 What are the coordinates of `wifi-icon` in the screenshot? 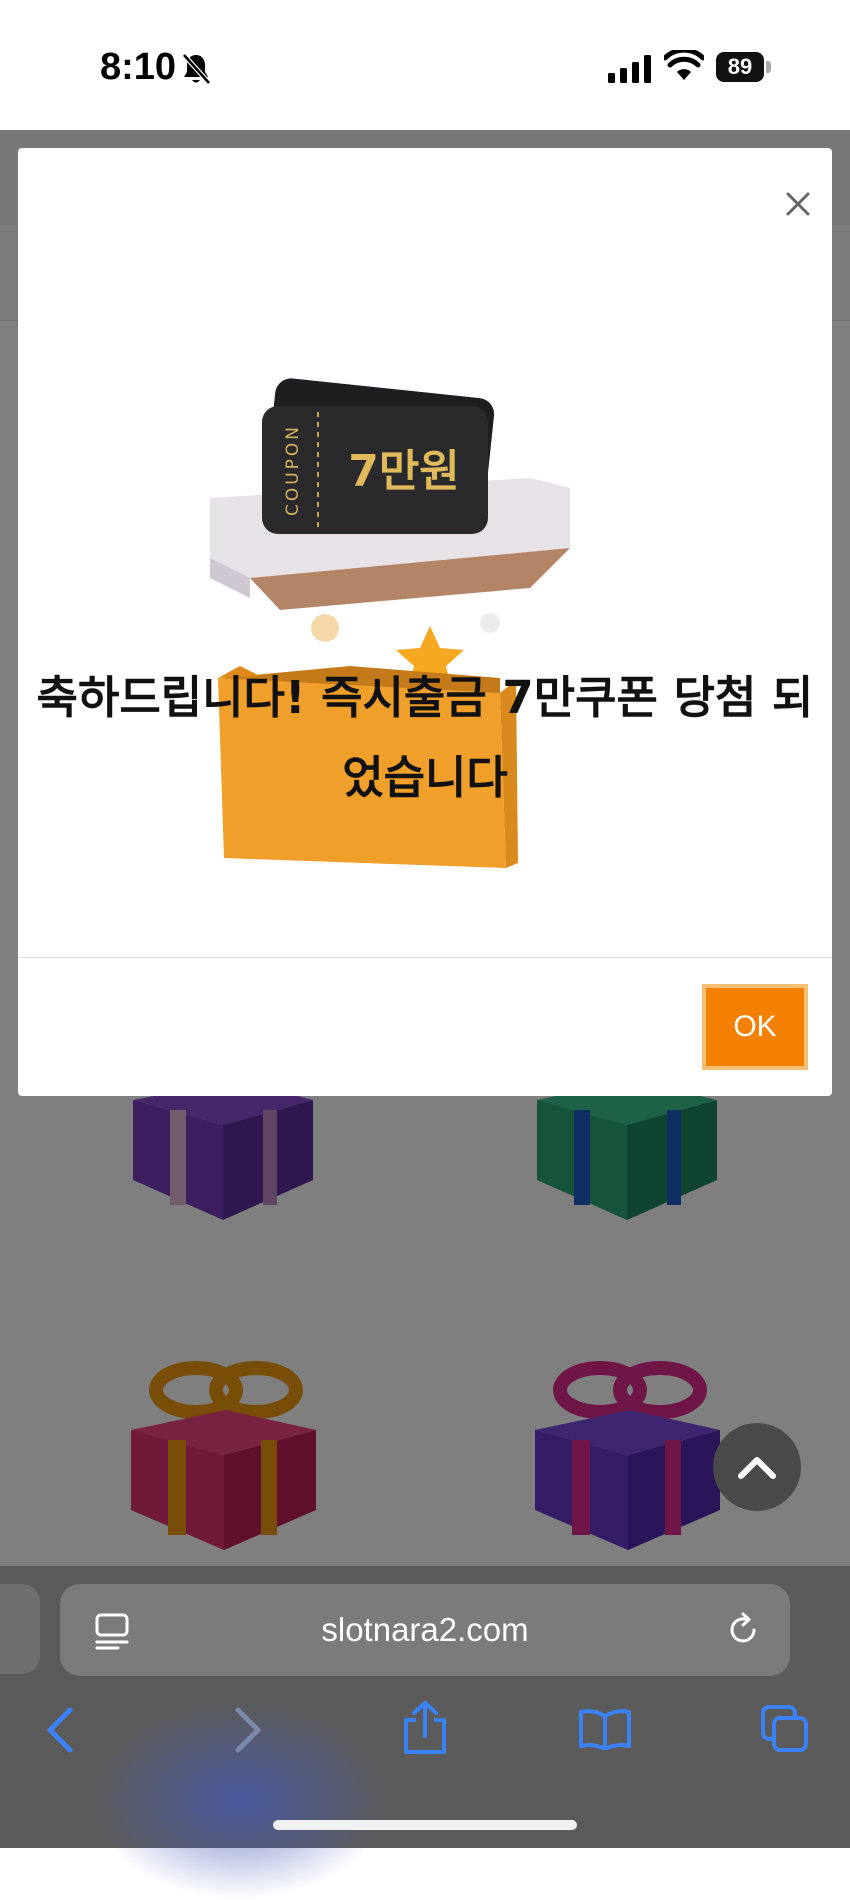 It's located at (684, 65).